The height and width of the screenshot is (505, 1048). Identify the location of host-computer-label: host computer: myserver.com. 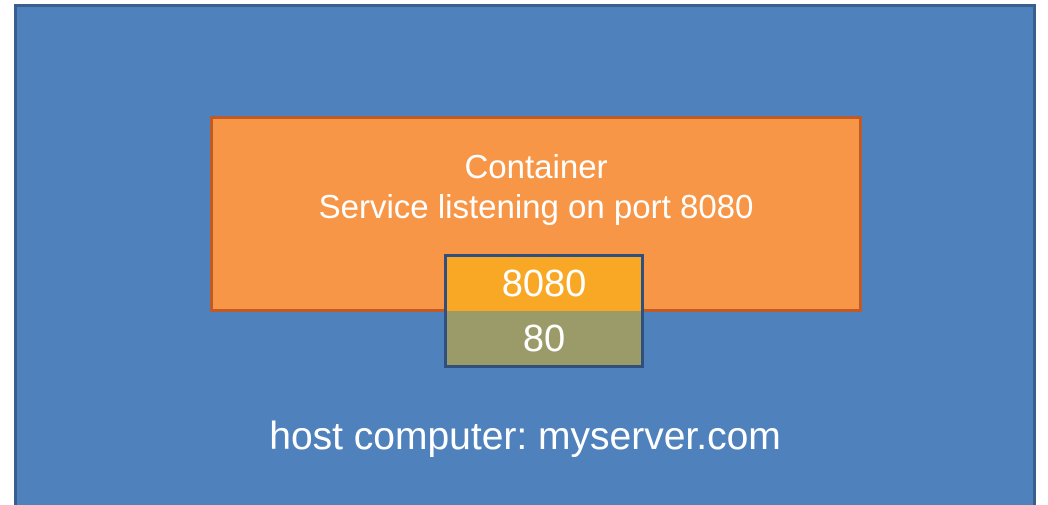
(525, 436).